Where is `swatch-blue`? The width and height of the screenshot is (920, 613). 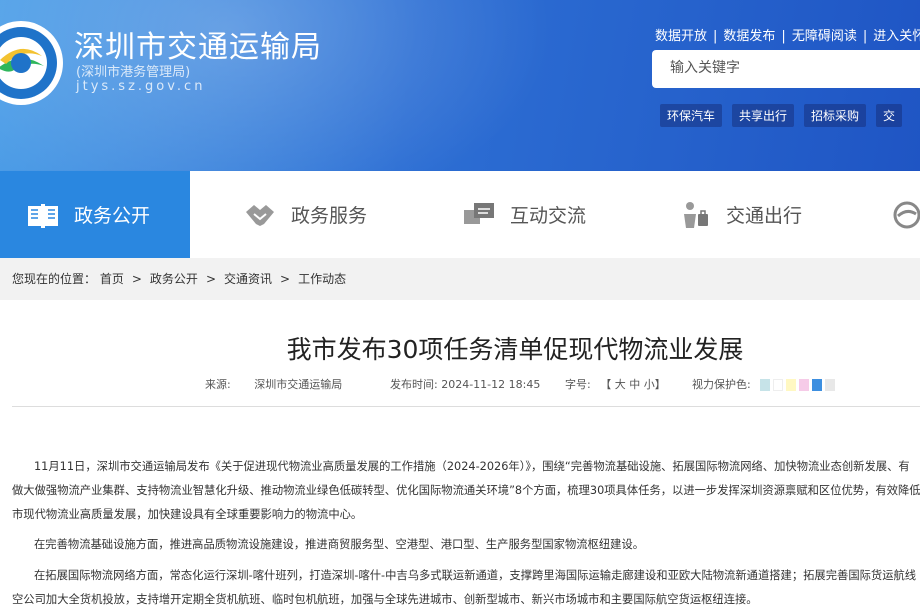 swatch-blue is located at coordinates (817, 385).